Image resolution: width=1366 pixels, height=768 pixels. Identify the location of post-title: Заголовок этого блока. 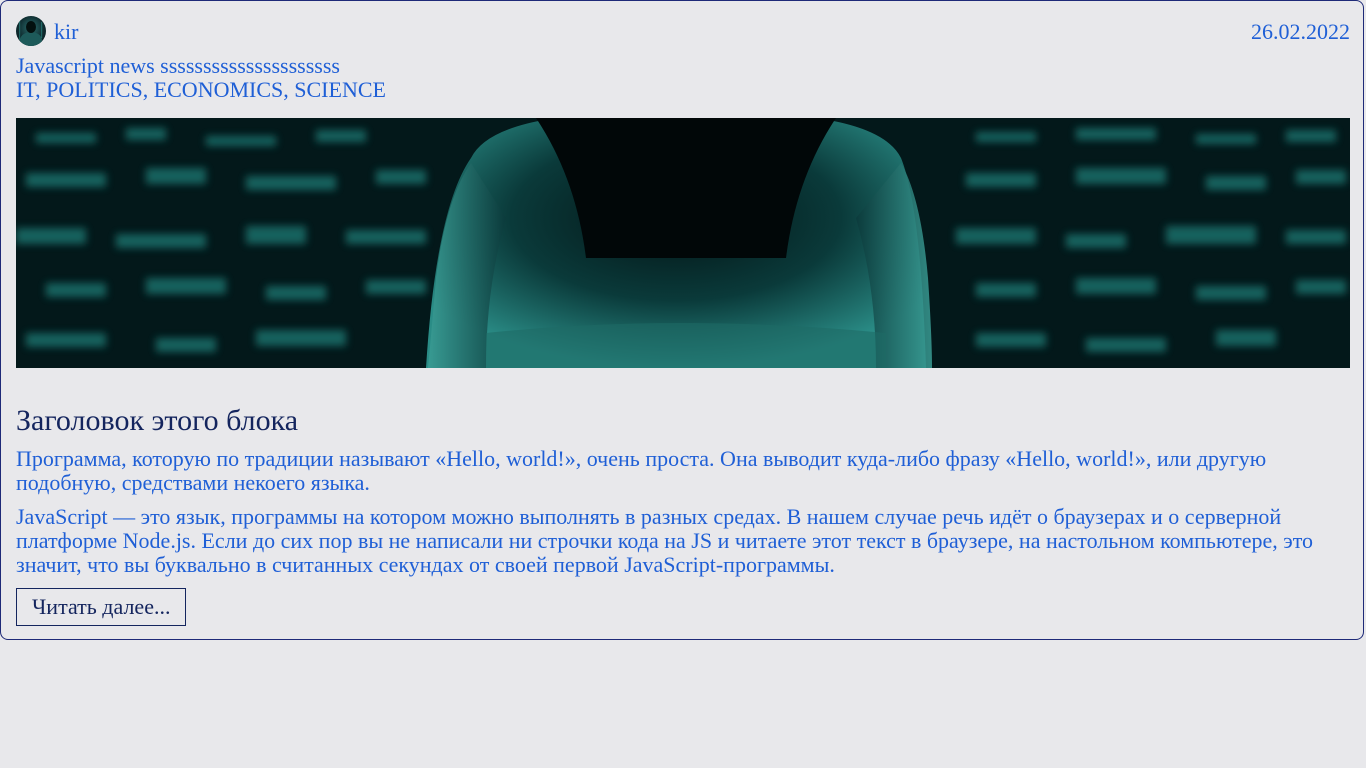
(157, 420).